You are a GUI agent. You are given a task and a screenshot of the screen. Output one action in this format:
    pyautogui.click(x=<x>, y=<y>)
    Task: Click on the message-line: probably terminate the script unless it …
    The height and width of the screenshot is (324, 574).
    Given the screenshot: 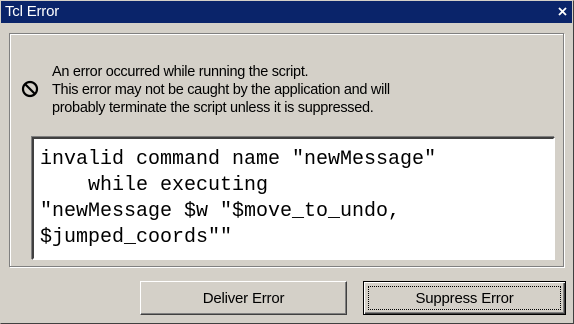 What is the action you would take?
    pyautogui.click(x=213, y=108)
    